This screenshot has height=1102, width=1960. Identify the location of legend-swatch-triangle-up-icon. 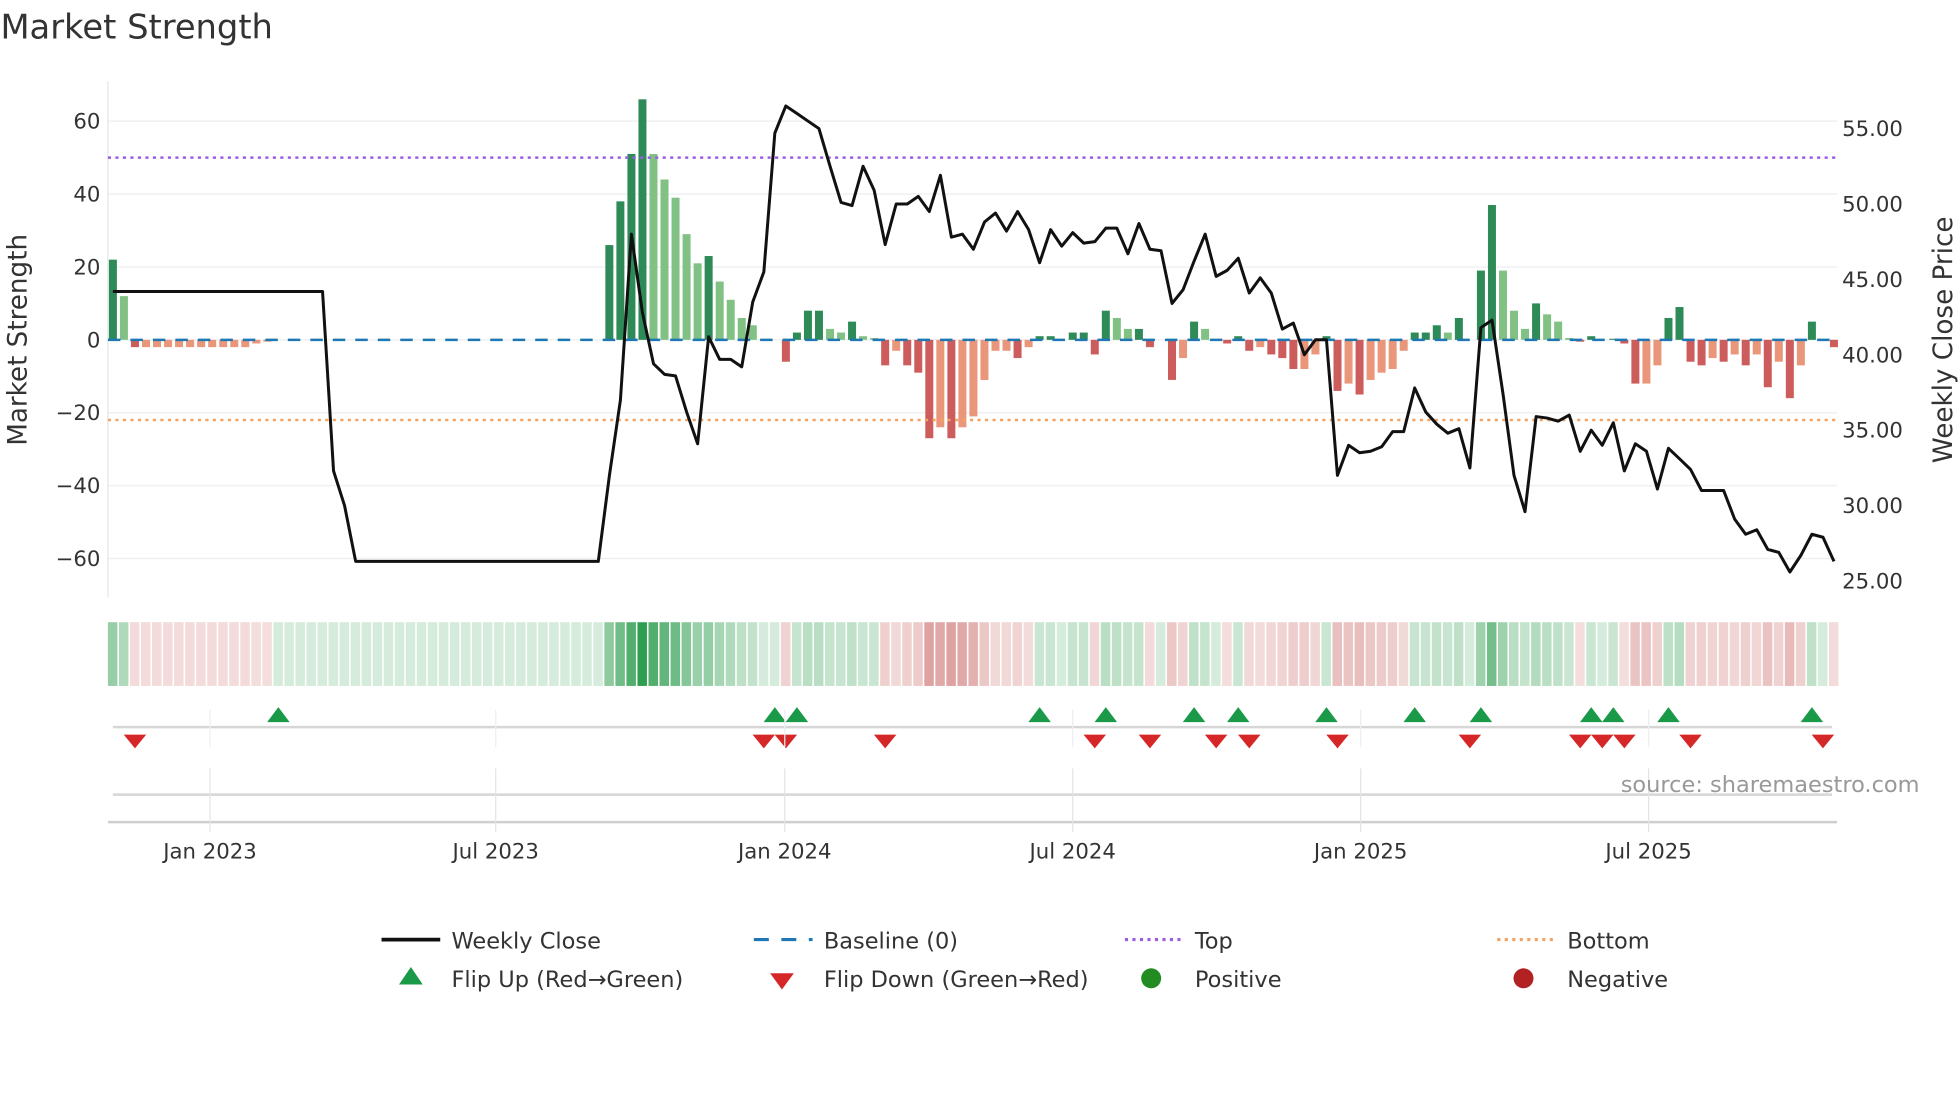
(411, 976).